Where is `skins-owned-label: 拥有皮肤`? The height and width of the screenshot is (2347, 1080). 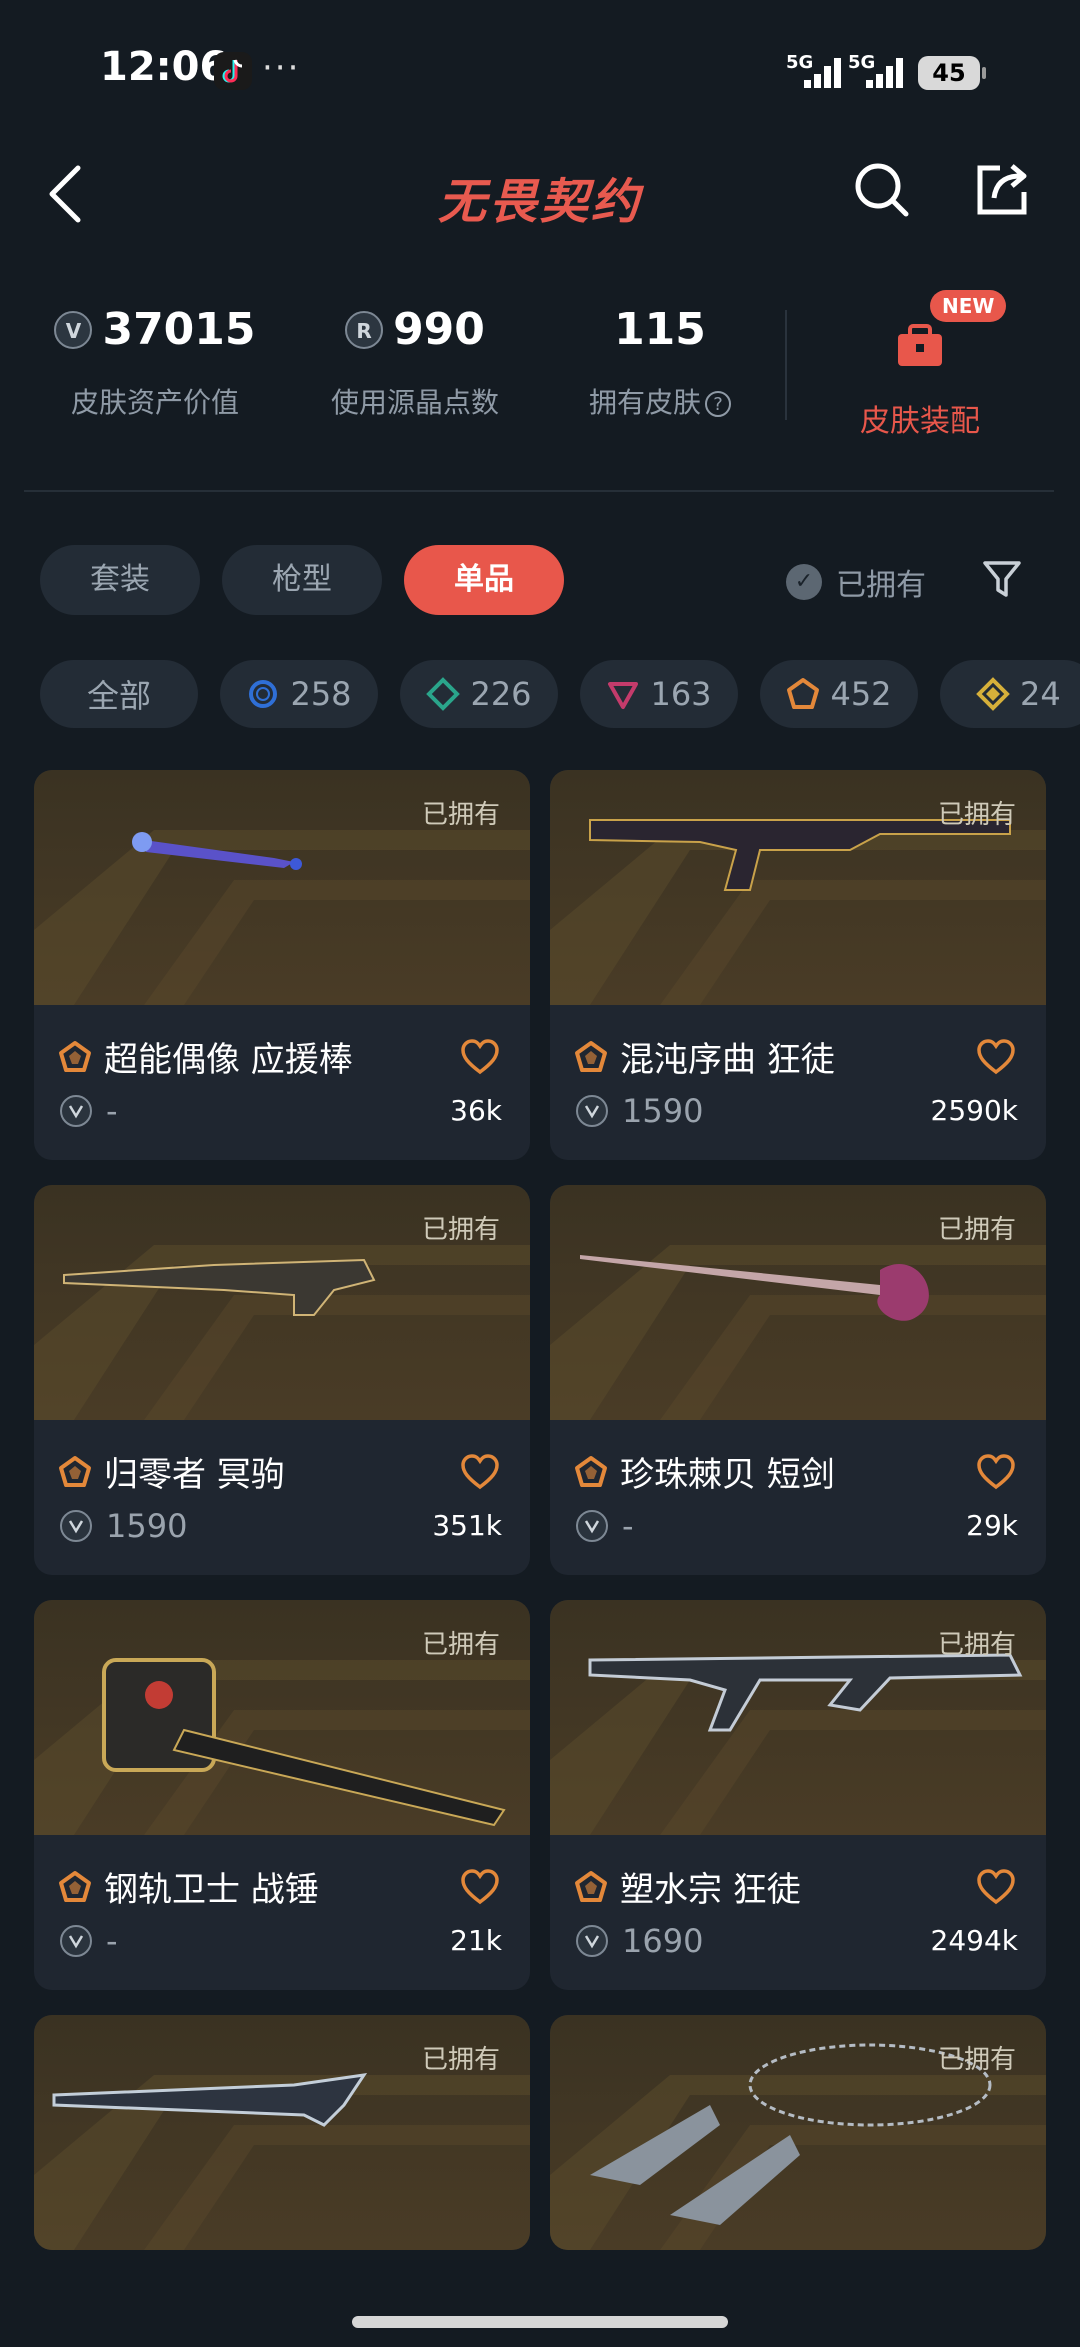 skins-owned-label: 拥有皮肤 is located at coordinates (644, 402).